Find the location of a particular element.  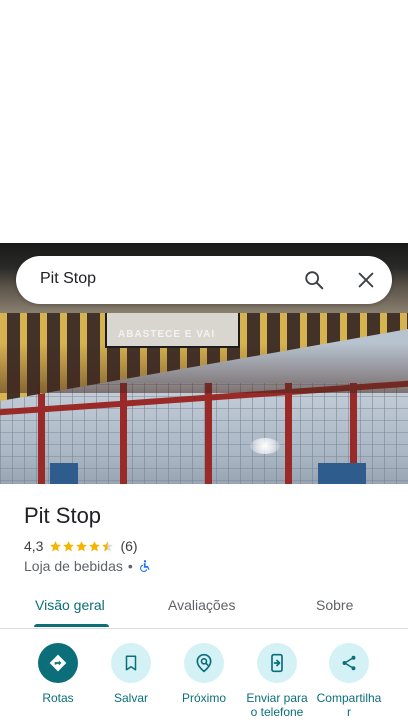

nearby-label: Próximo is located at coordinates (203, 698).